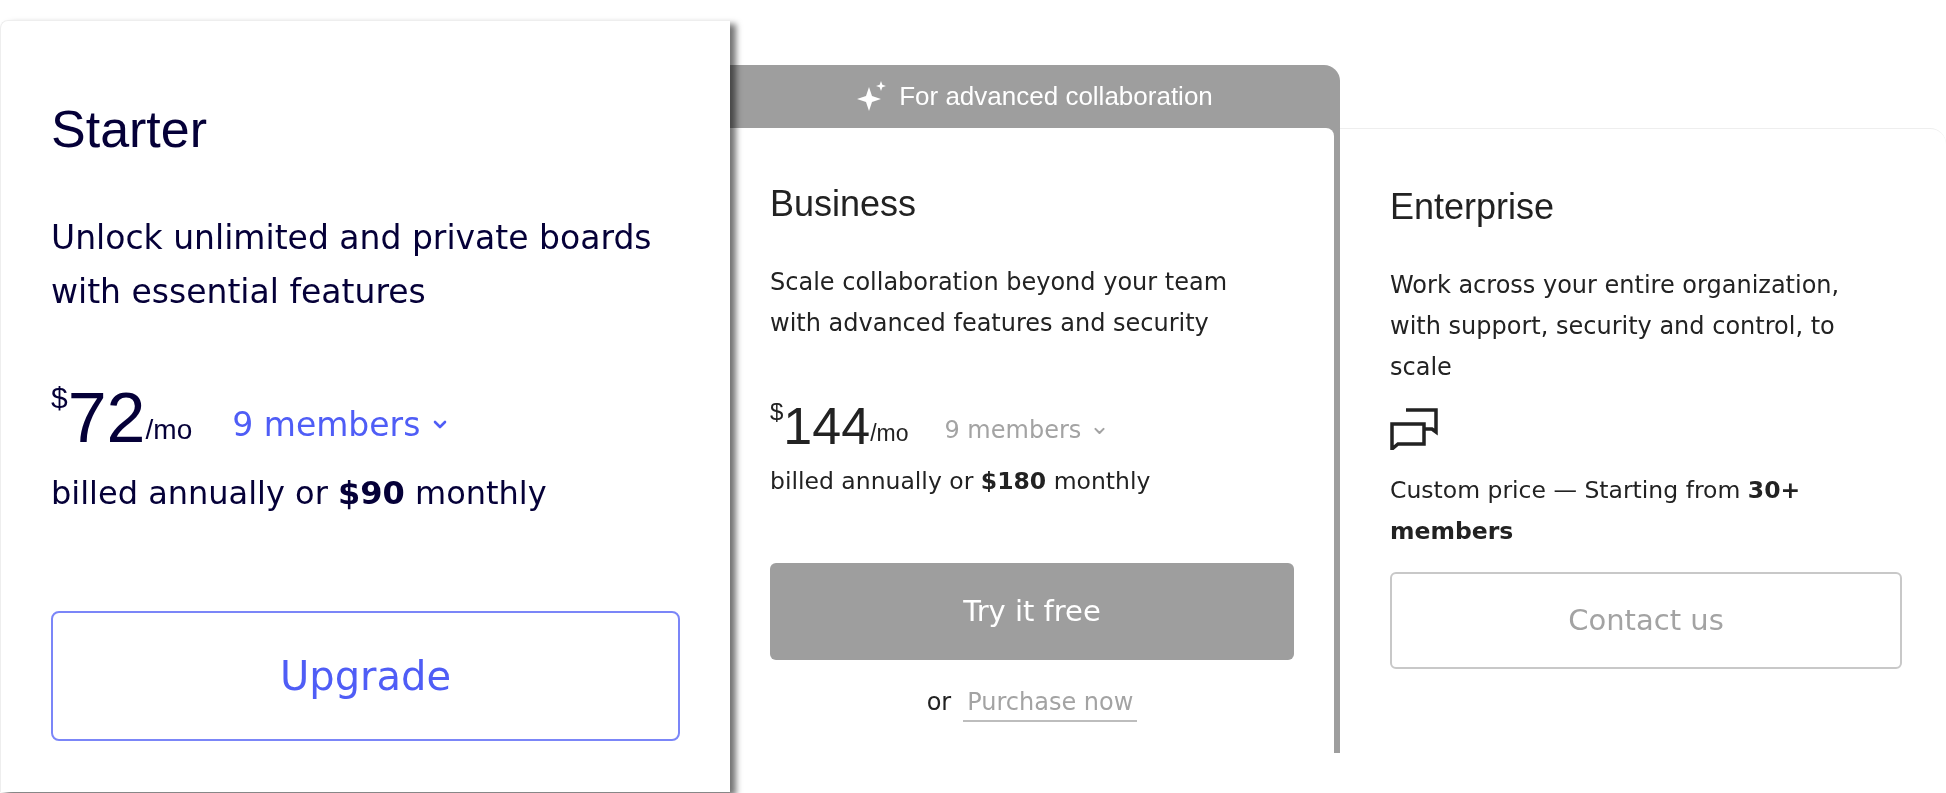 The image size is (1946, 793). What do you see at coordinates (1414, 429) in the screenshot?
I see `chat-bubbles-icon` at bounding box center [1414, 429].